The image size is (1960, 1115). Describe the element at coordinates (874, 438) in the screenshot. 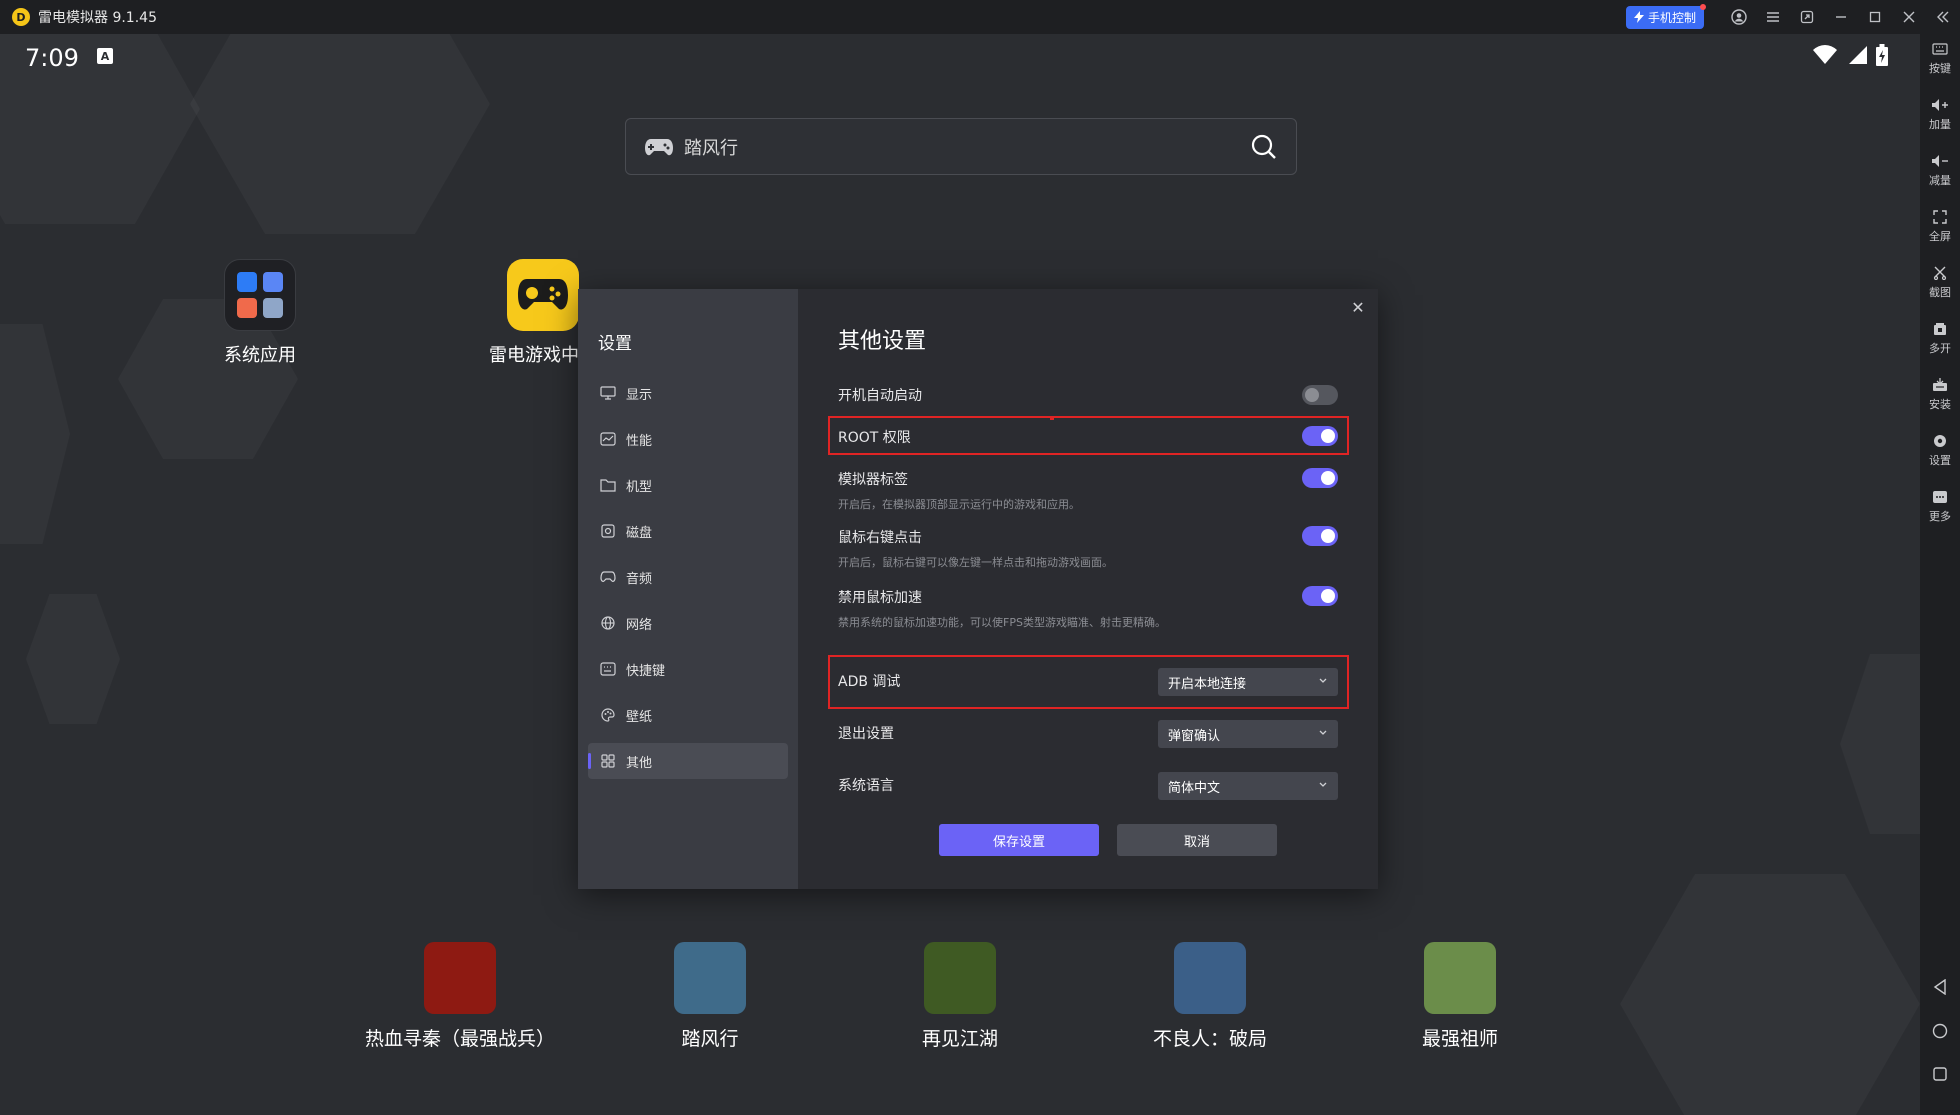

I see `setting-label: ROOT 权限` at that location.